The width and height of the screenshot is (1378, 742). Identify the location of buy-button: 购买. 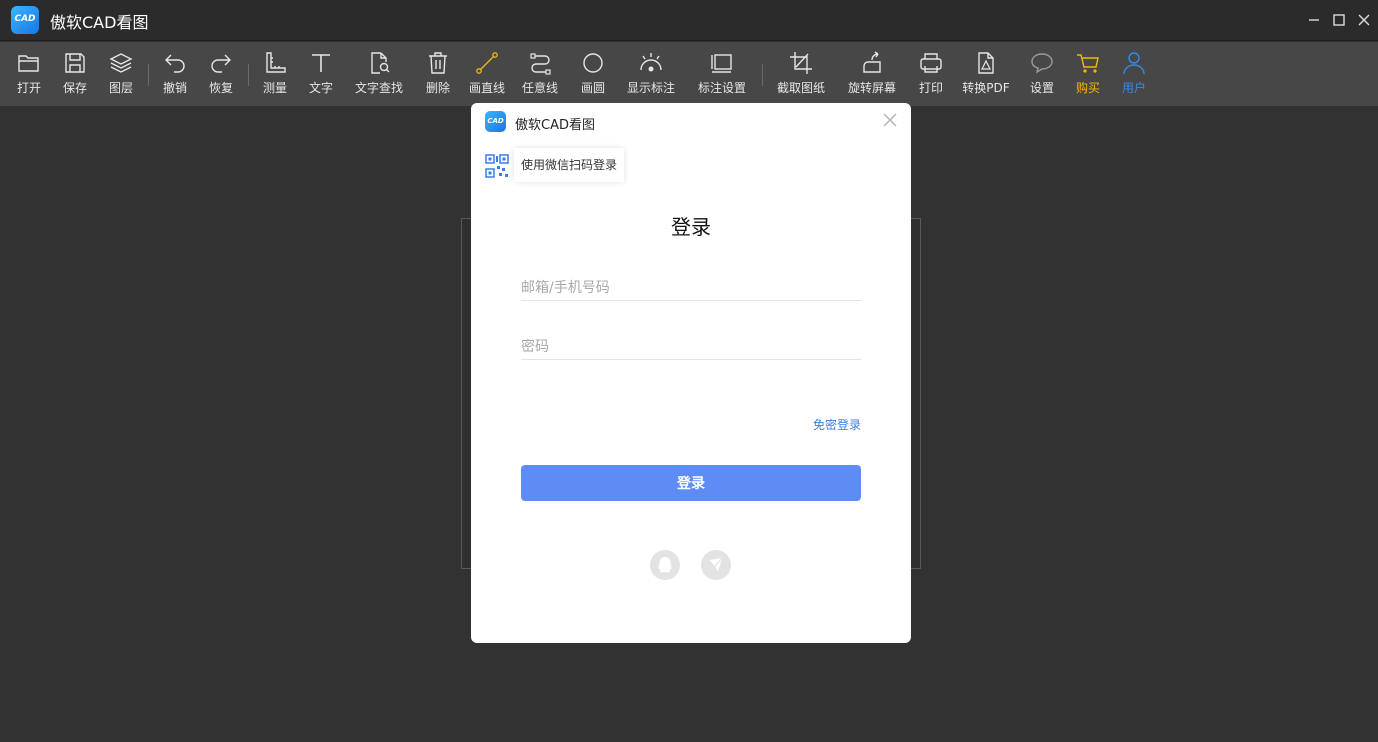
(1088, 75).